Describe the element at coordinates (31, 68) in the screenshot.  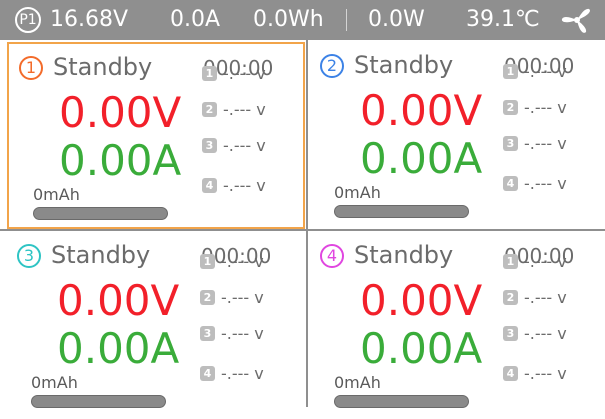
I see `channel-number-1: 1` at that location.